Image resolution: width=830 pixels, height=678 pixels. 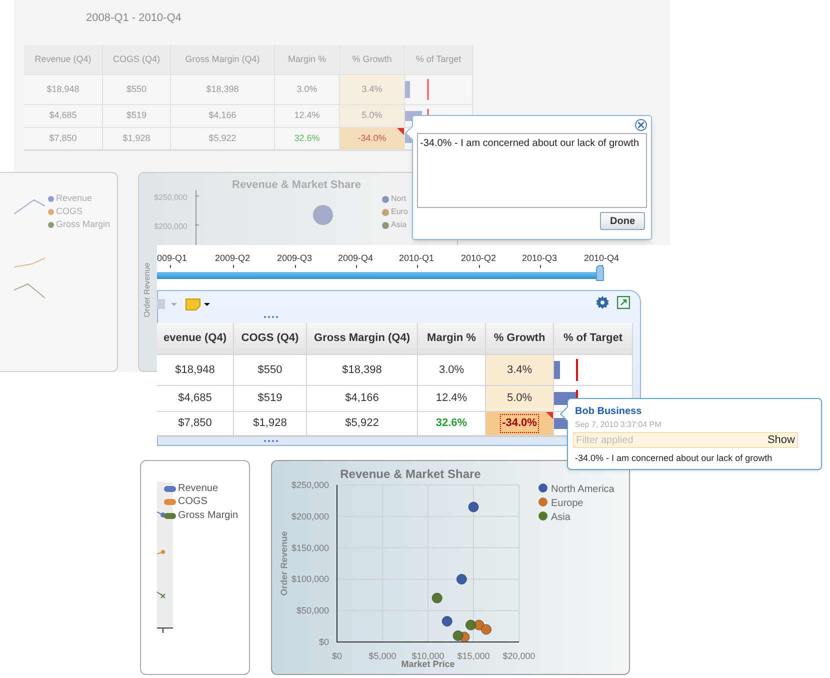 I want to click on column-header: evenue (Q4), so click(x=195, y=339).